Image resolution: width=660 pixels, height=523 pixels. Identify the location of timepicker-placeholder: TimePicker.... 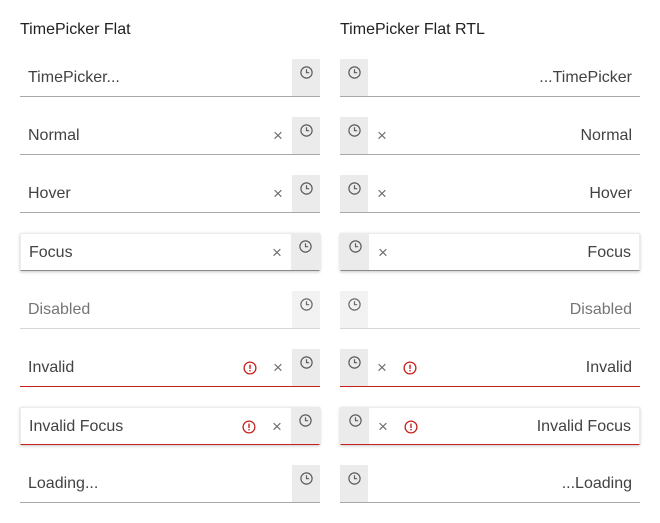
(170, 78).